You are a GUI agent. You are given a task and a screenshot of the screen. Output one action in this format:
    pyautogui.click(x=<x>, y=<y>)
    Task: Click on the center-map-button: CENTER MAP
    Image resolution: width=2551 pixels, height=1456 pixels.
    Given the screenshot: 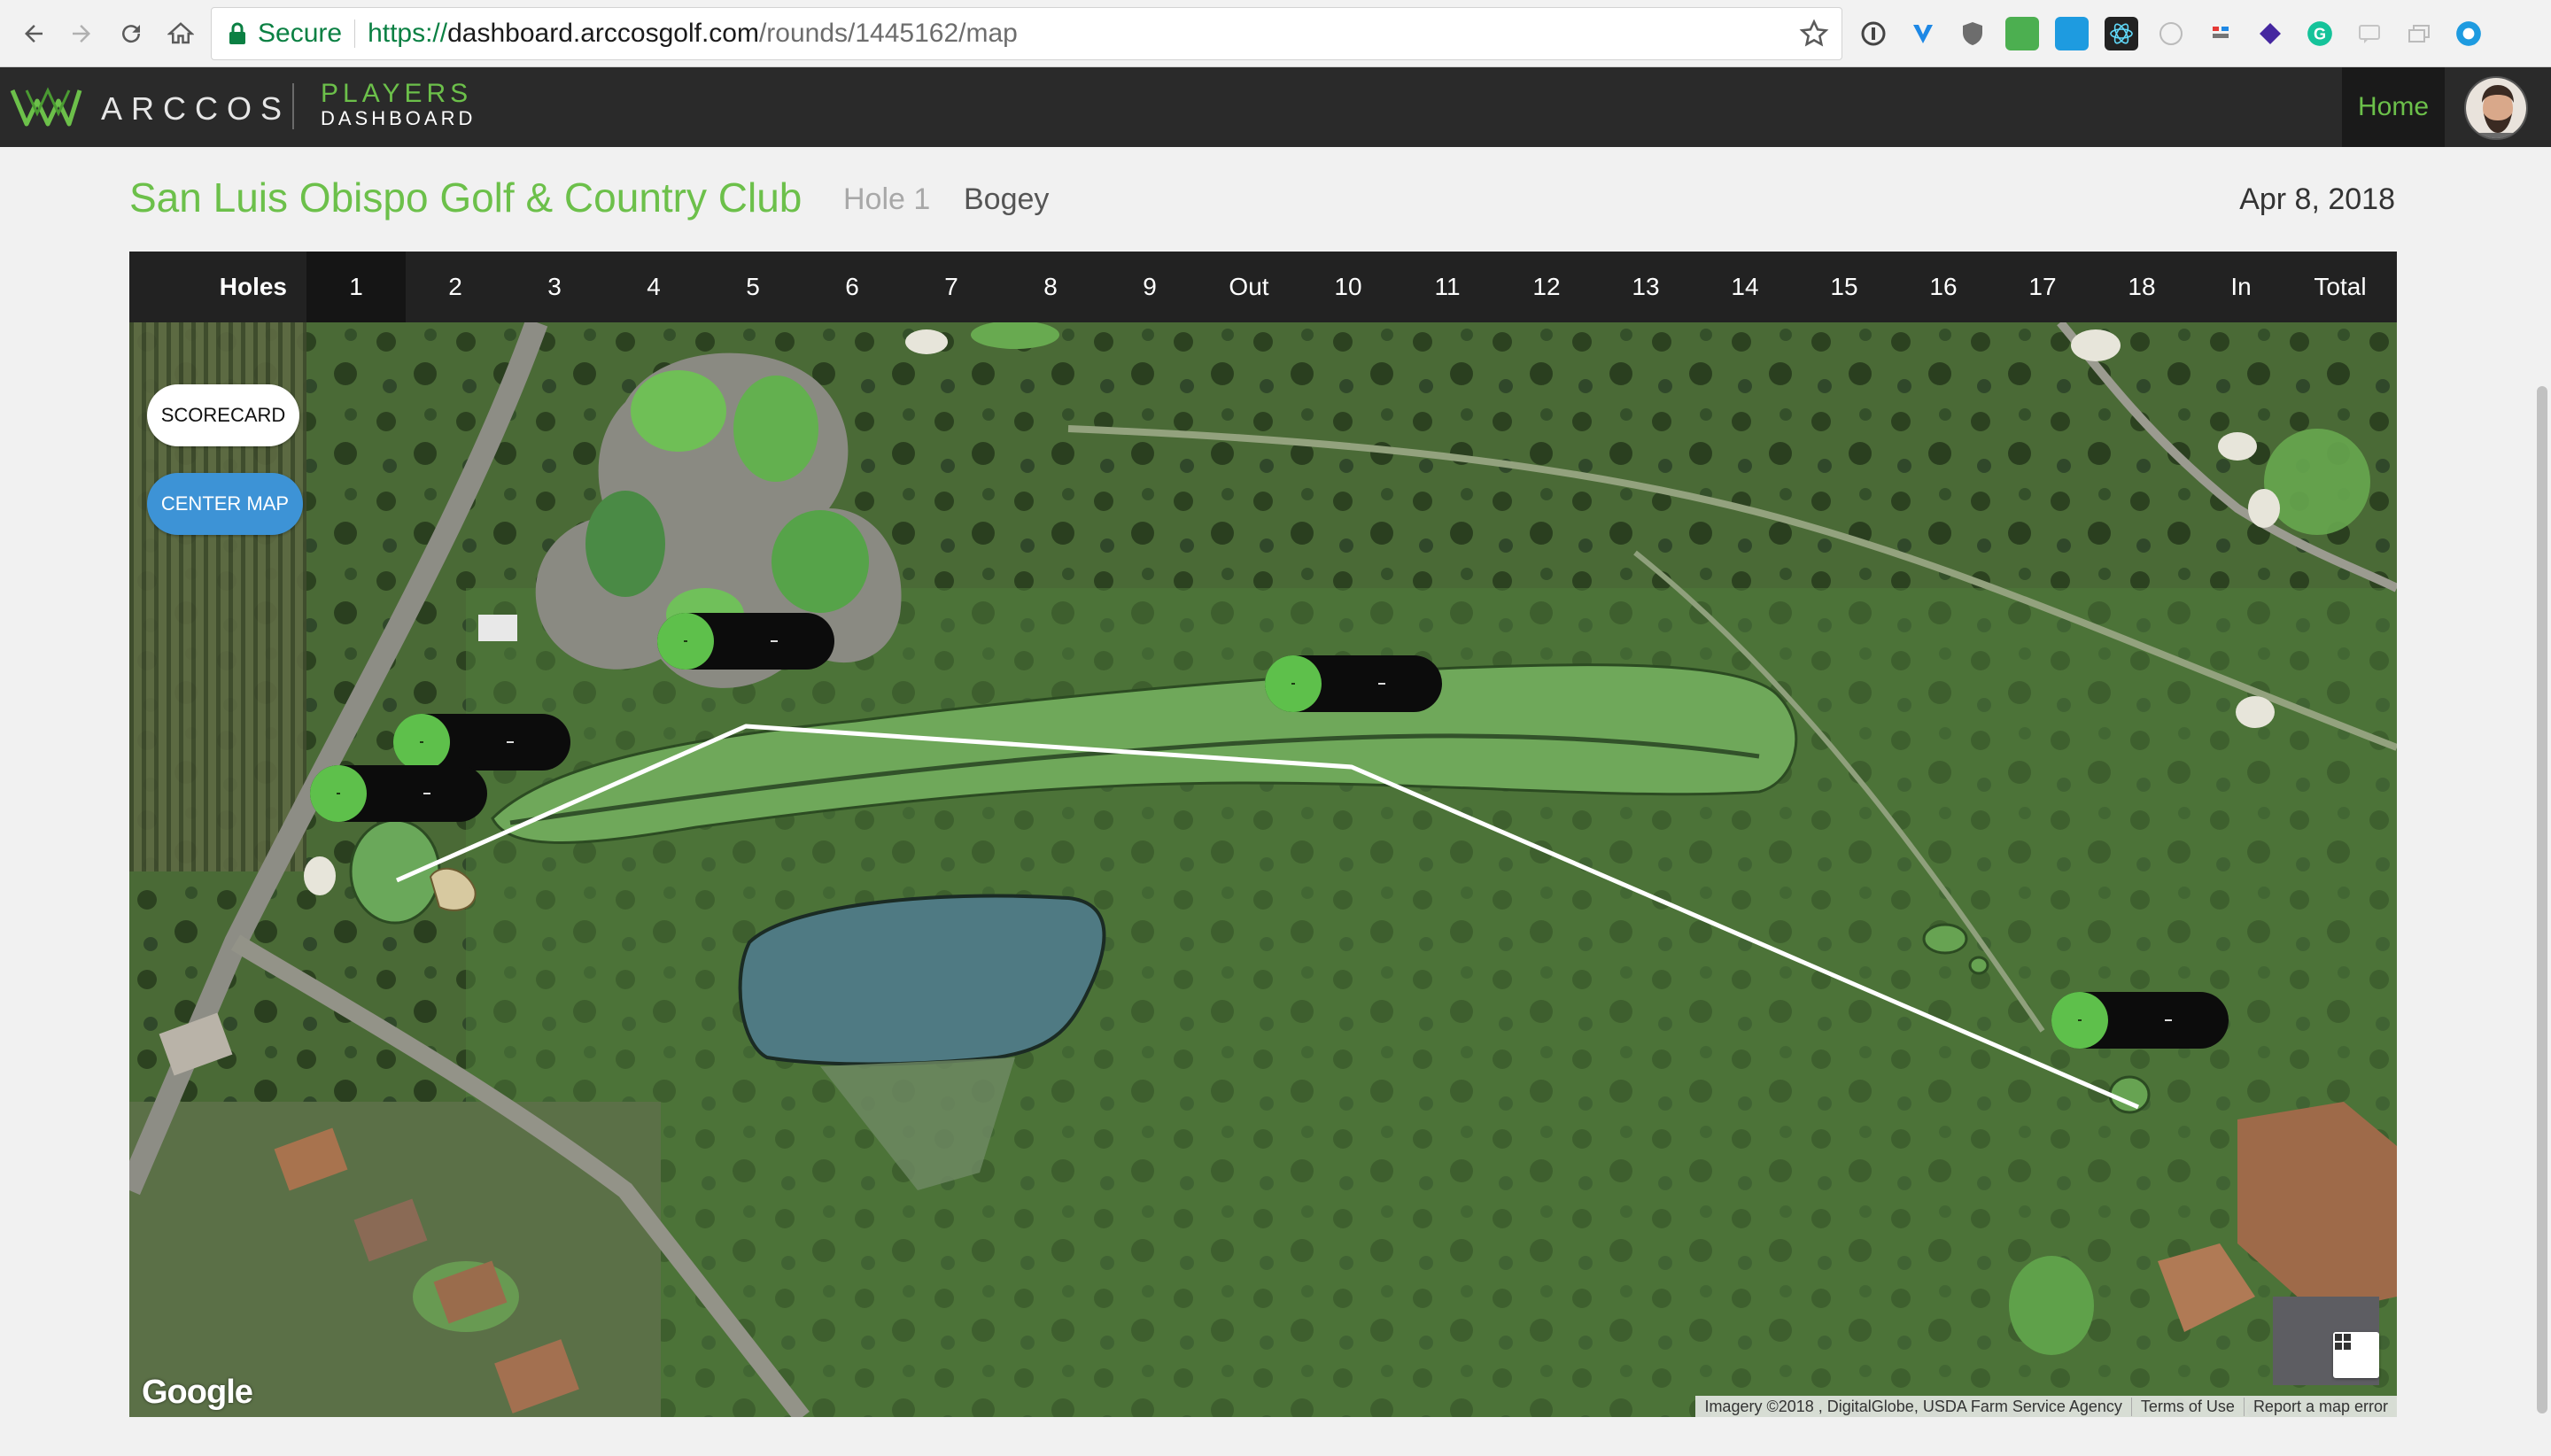 What is the action you would take?
    pyautogui.click(x=225, y=504)
    